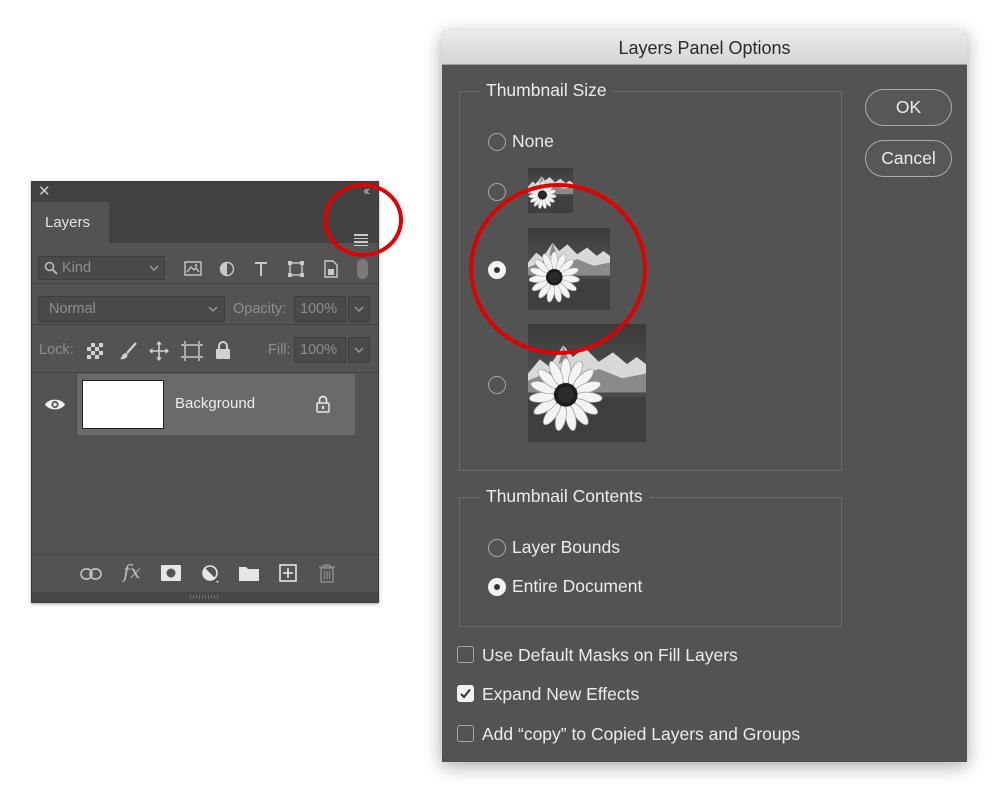 The width and height of the screenshot is (1000, 797). I want to click on blend-mode-select: Normal, so click(131, 309).